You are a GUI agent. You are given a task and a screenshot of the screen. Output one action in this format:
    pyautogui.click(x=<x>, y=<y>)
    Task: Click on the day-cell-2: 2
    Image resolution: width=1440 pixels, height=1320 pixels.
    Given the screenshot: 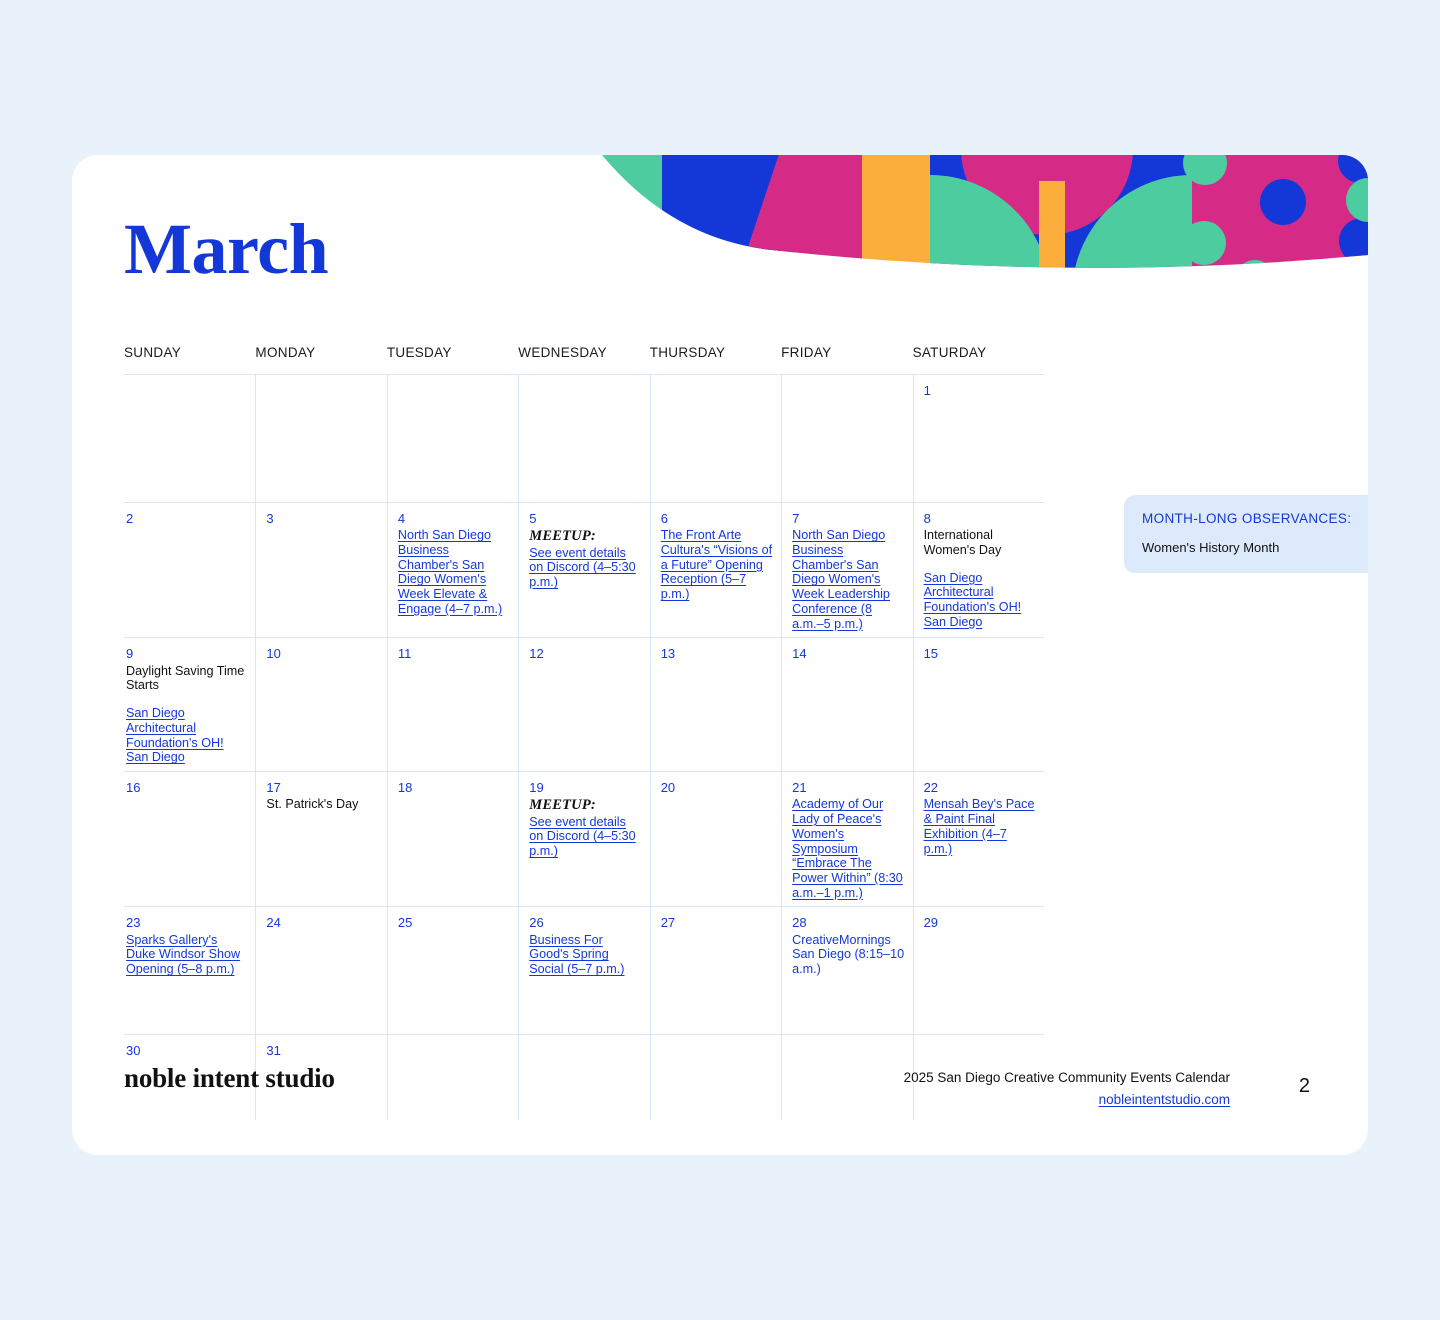 What is the action you would take?
    pyautogui.click(x=190, y=569)
    